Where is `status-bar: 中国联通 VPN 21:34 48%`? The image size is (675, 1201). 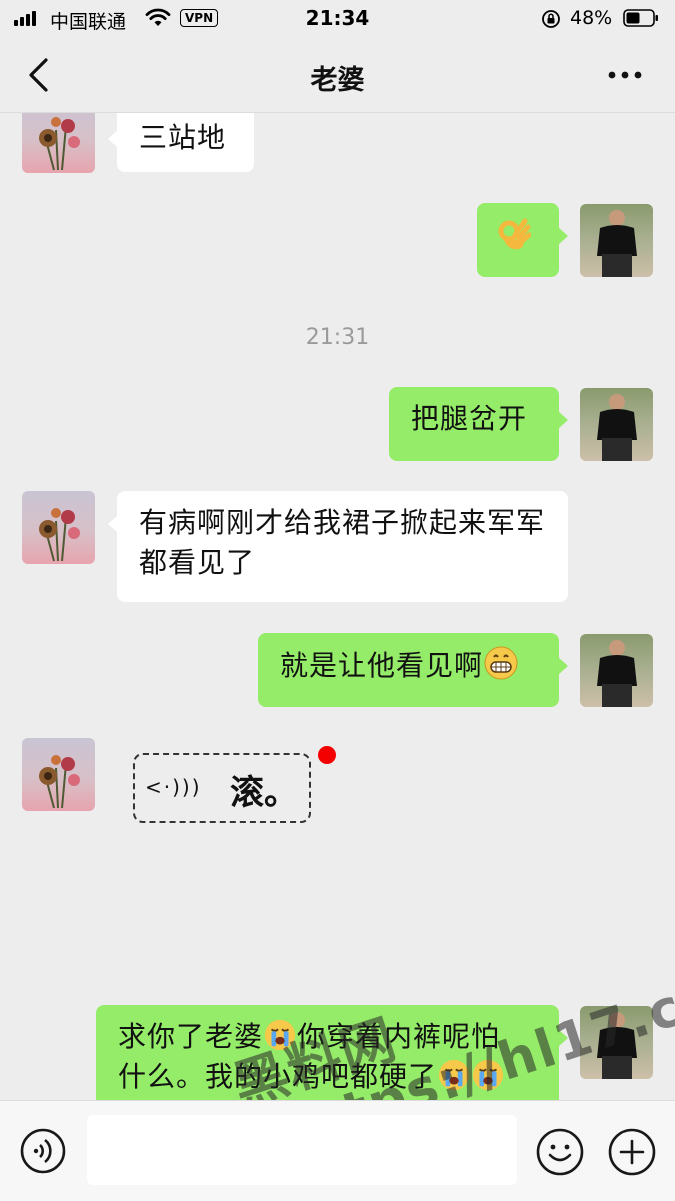 status-bar: 中国联通 VPN 21:34 48% is located at coordinates (337, 19).